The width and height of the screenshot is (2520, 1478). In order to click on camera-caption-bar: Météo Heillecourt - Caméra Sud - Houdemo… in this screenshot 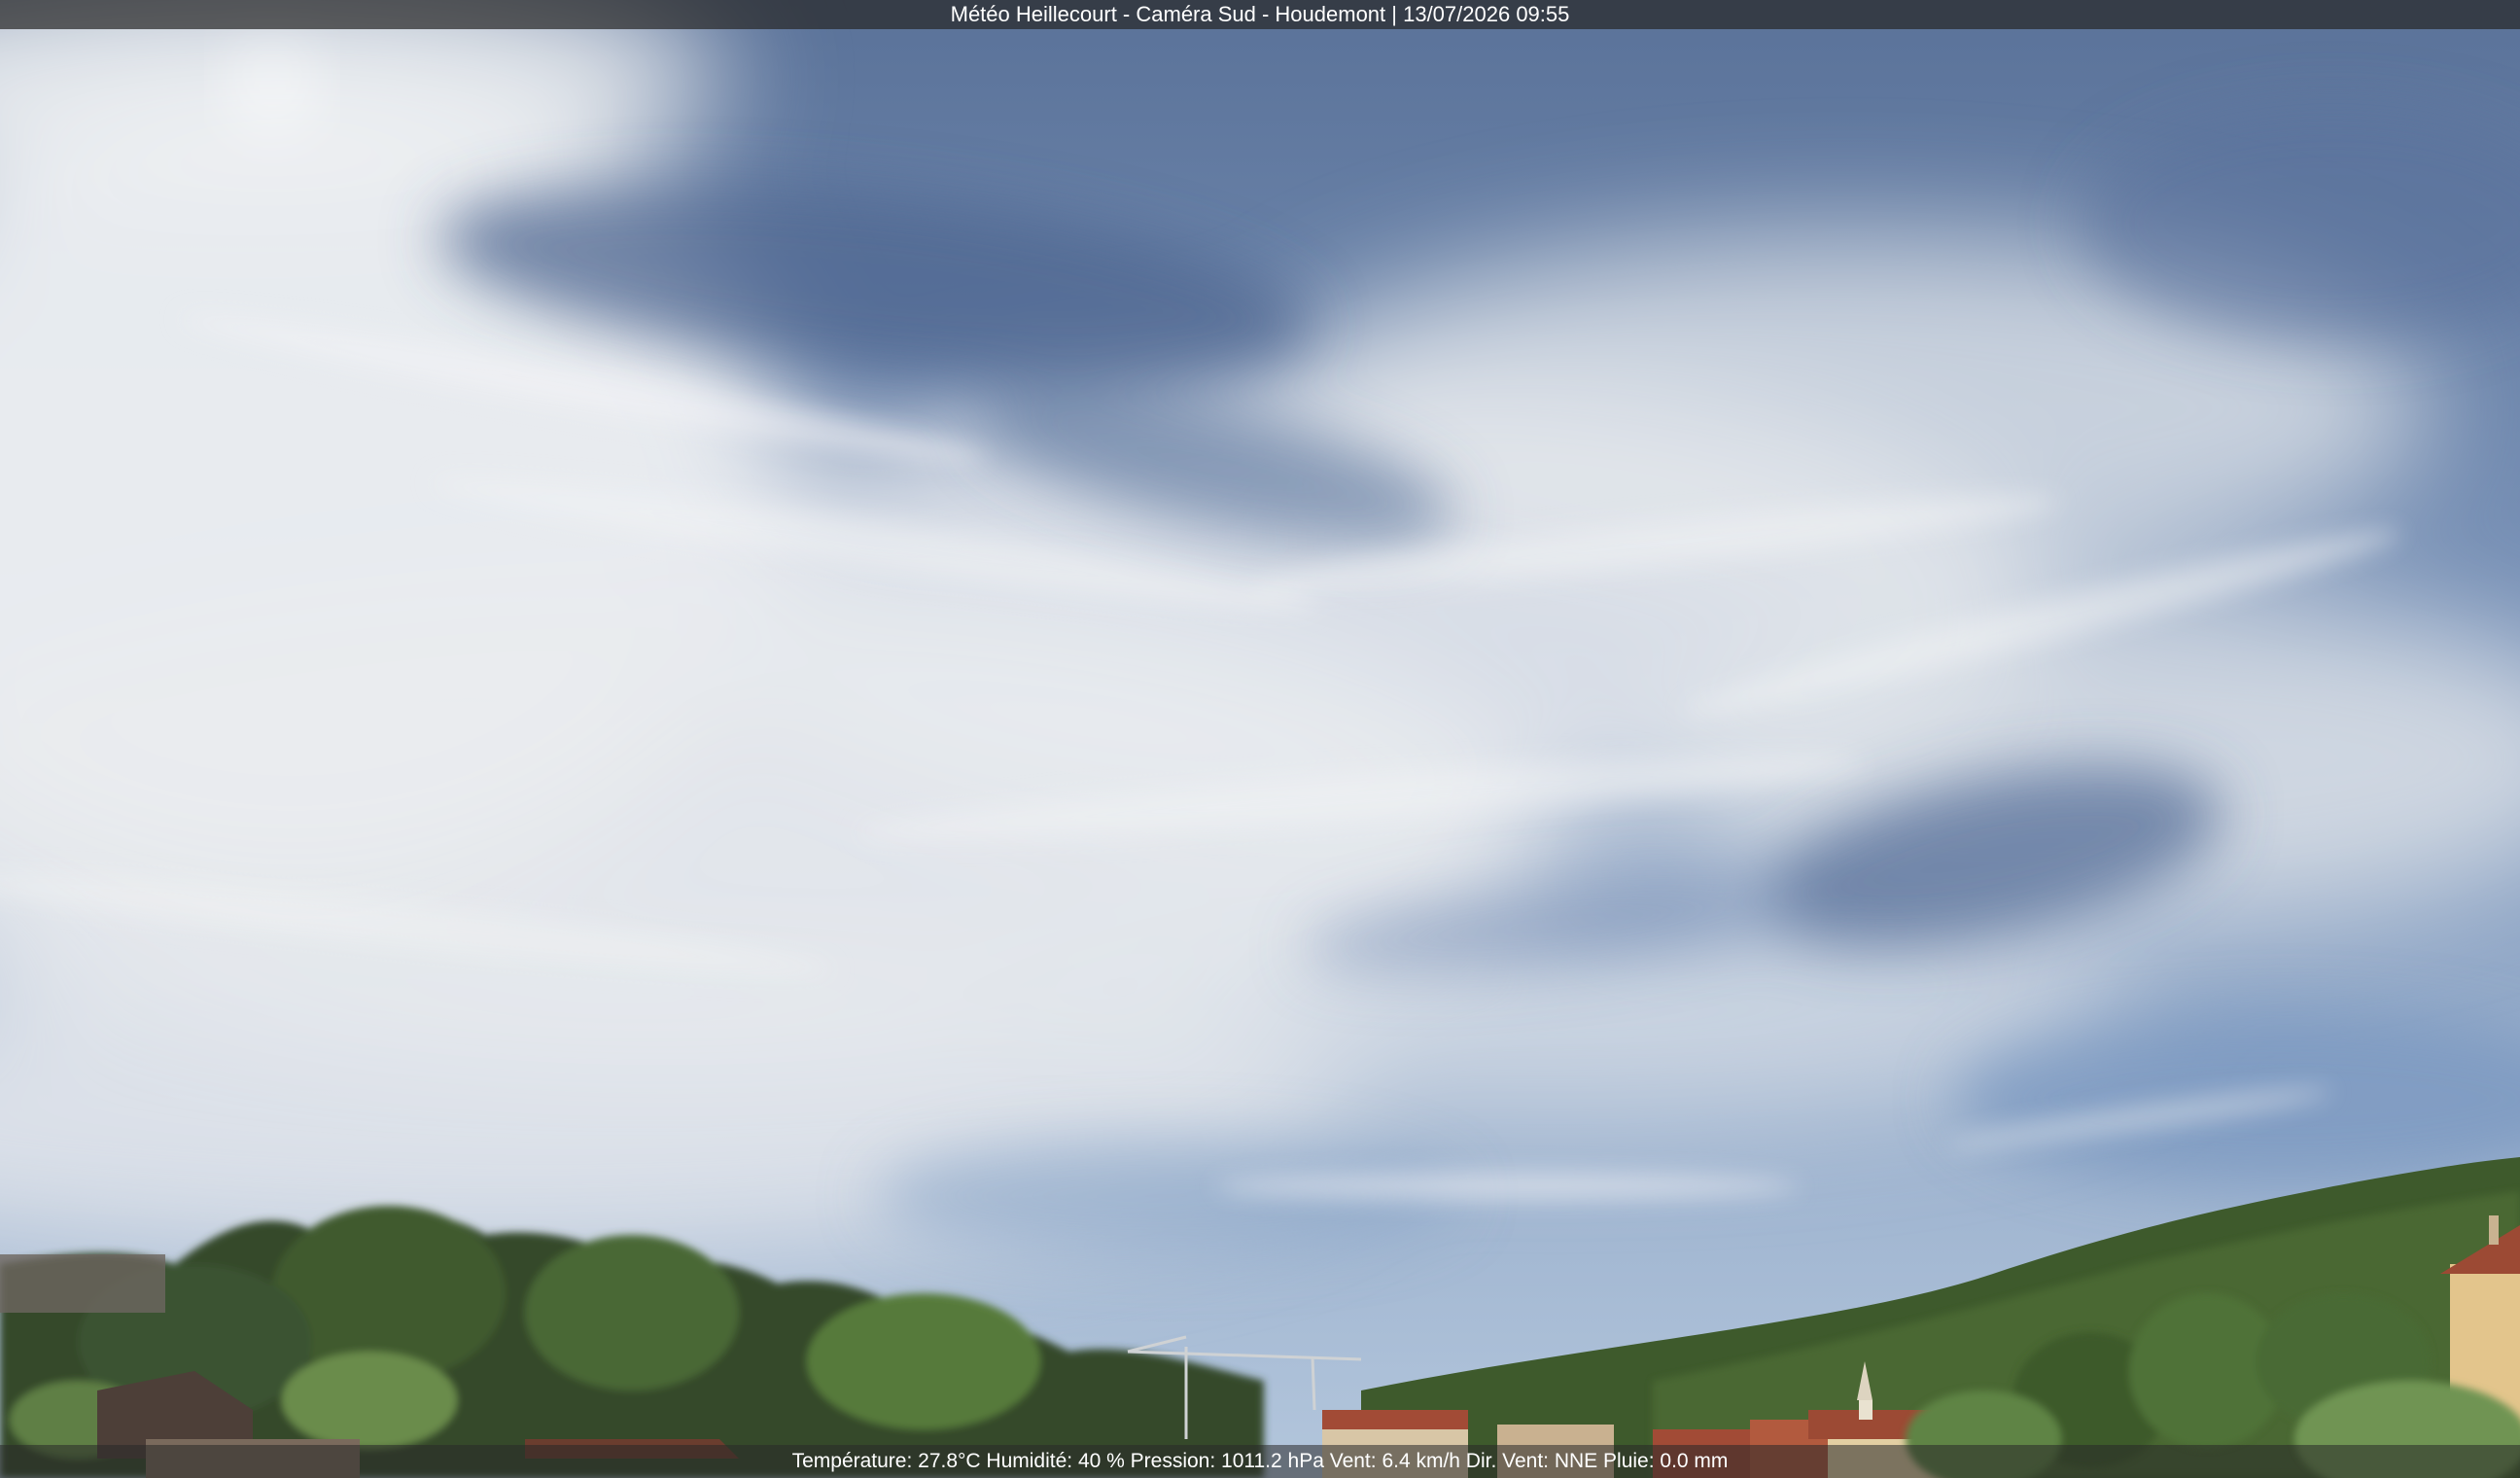, I will do `click(1260, 14)`.